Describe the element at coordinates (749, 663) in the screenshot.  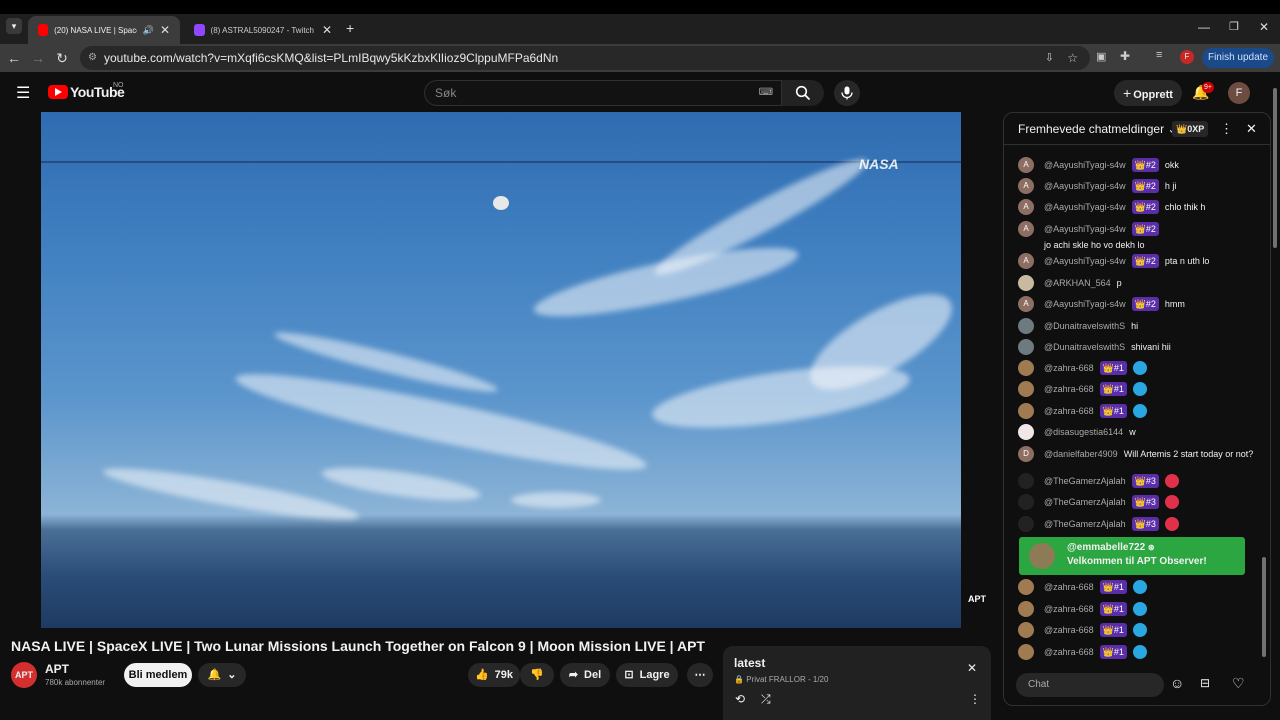
I see `playlist-title: latest` at that location.